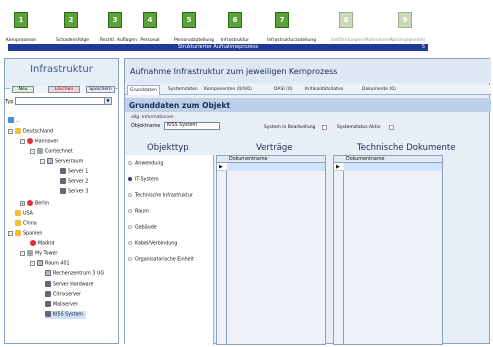 The height and width of the screenshot is (347, 493). I want to click on tree-node-raum401: - Raum 401, so click(50, 264).